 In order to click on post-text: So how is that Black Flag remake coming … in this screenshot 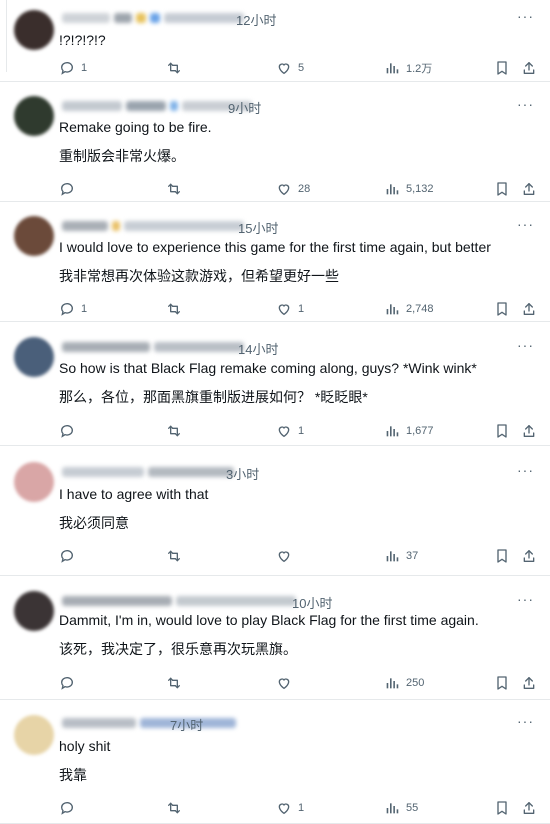, I will do `click(268, 368)`.